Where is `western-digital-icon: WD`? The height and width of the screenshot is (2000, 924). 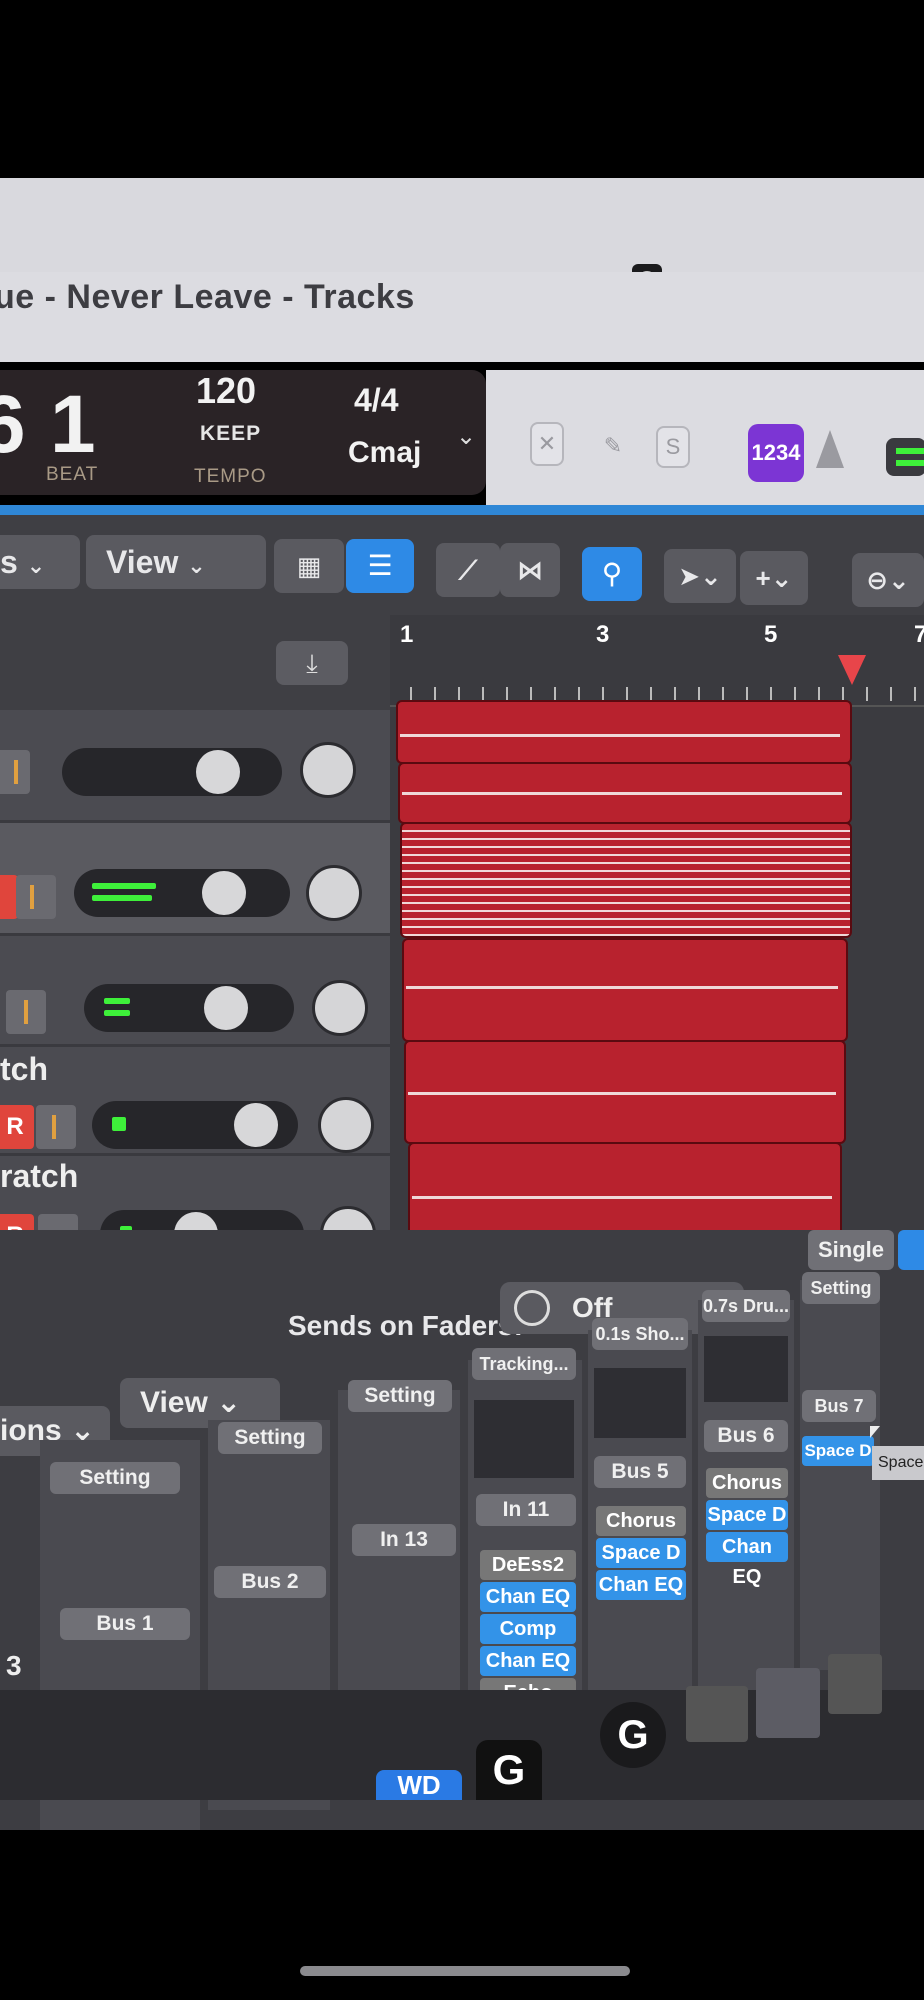
western-digital-icon: WD is located at coordinates (419, 1785).